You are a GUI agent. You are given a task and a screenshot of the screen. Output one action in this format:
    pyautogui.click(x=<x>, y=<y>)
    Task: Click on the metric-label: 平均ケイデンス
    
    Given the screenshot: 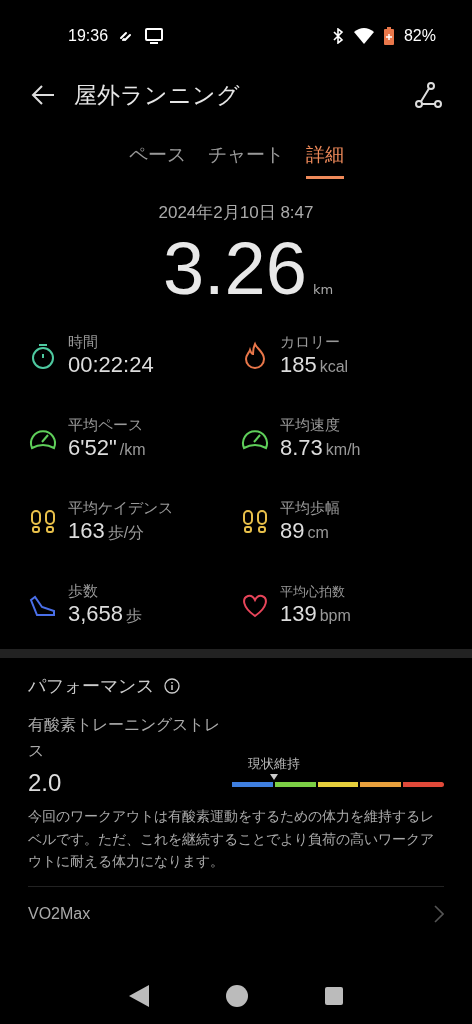 What is the action you would take?
    pyautogui.click(x=120, y=508)
    